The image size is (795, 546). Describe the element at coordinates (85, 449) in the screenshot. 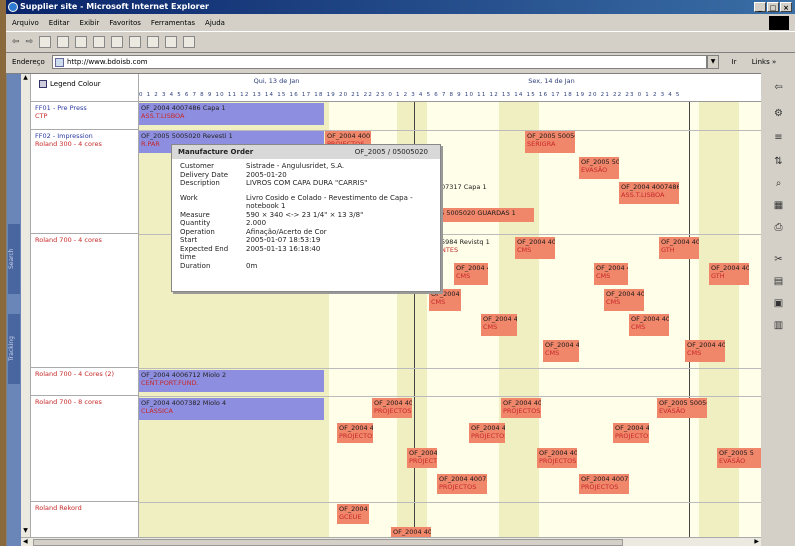

I see `resource-row: Roland 700 - 8 cores` at that location.